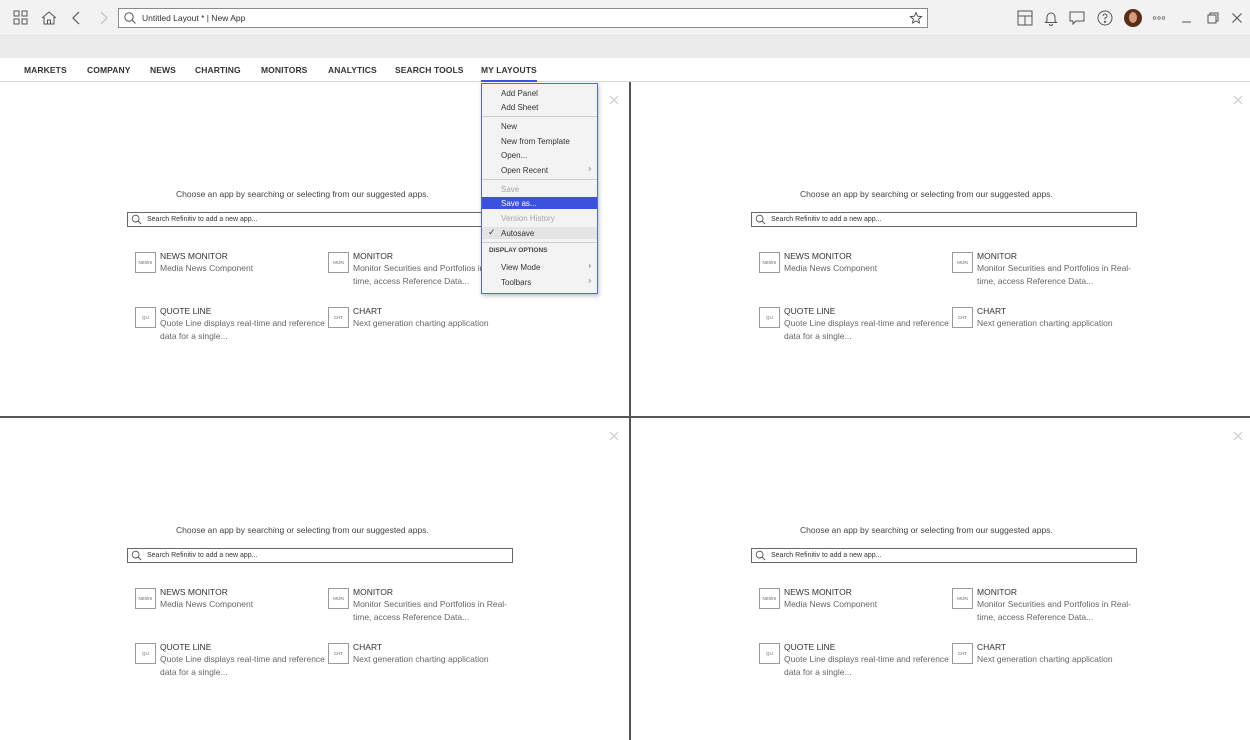 This screenshot has height=740, width=1250. Describe the element at coordinates (523, 18) in the screenshot. I see `address-bar: Untitled Layout * | New App` at that location.